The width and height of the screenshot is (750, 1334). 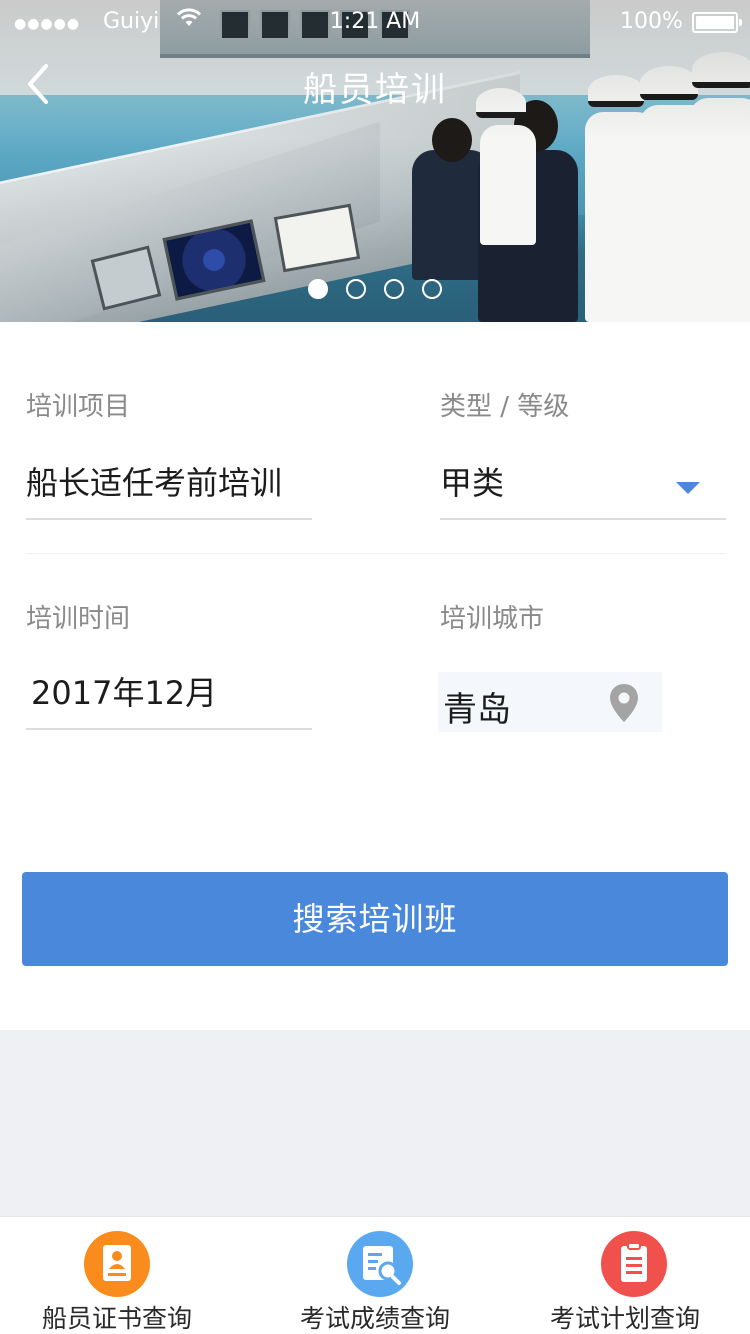 I want to click on project-label: 培训项目, so click(x=78, y=407).